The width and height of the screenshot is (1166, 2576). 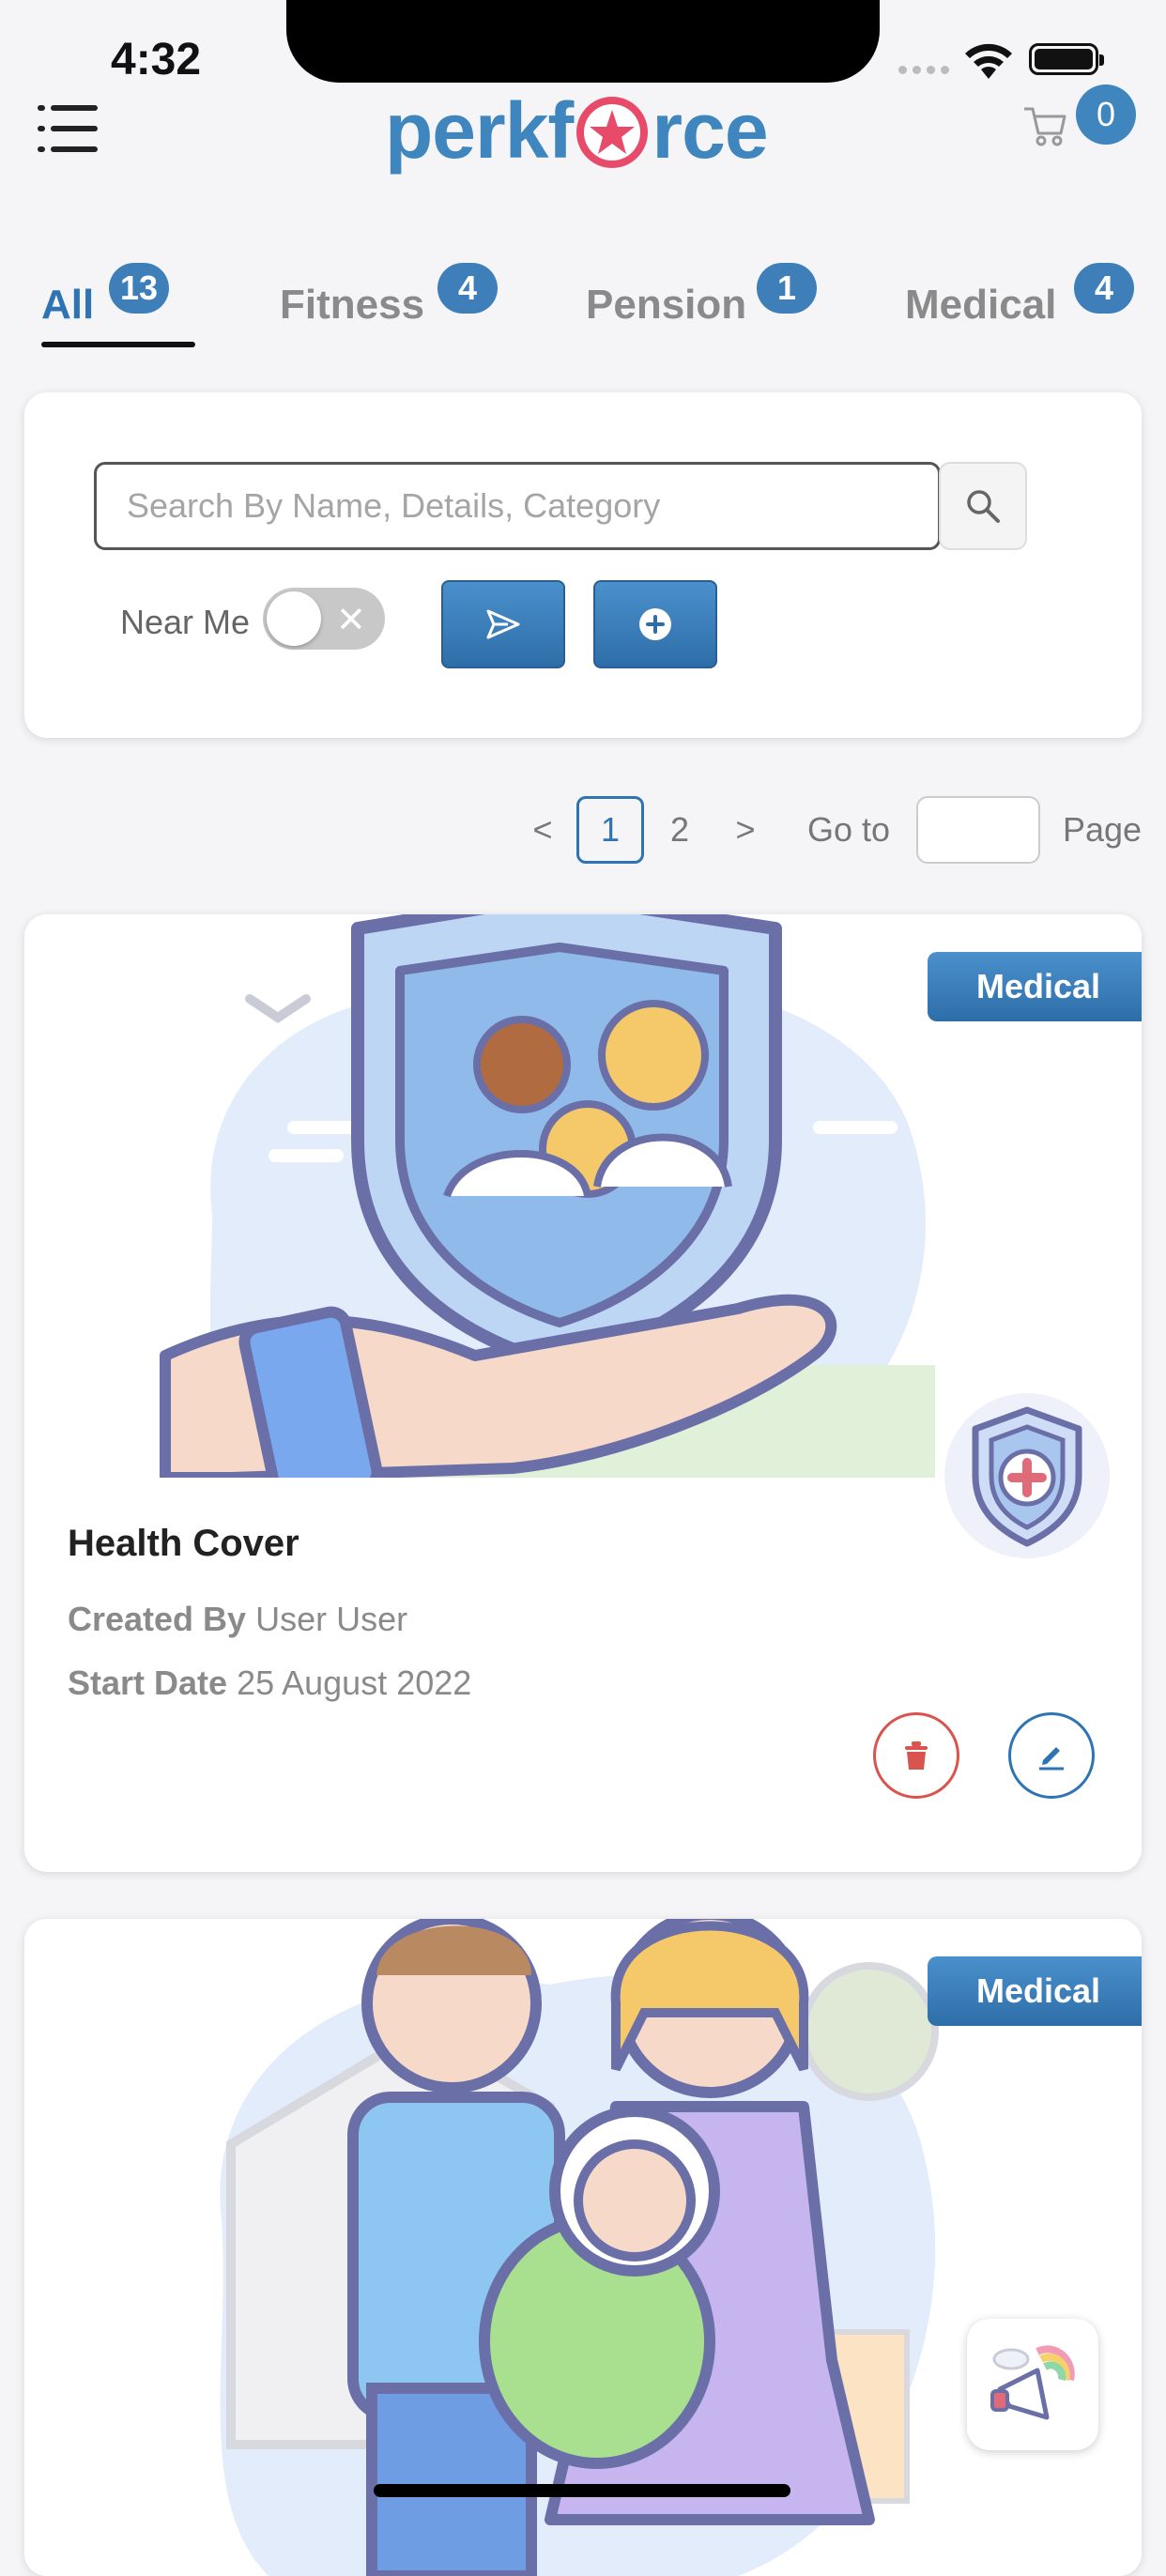 What do you see at coordinates (517, 506) in the screenshot?
I see `search-input` at bounding box center [517, 506].